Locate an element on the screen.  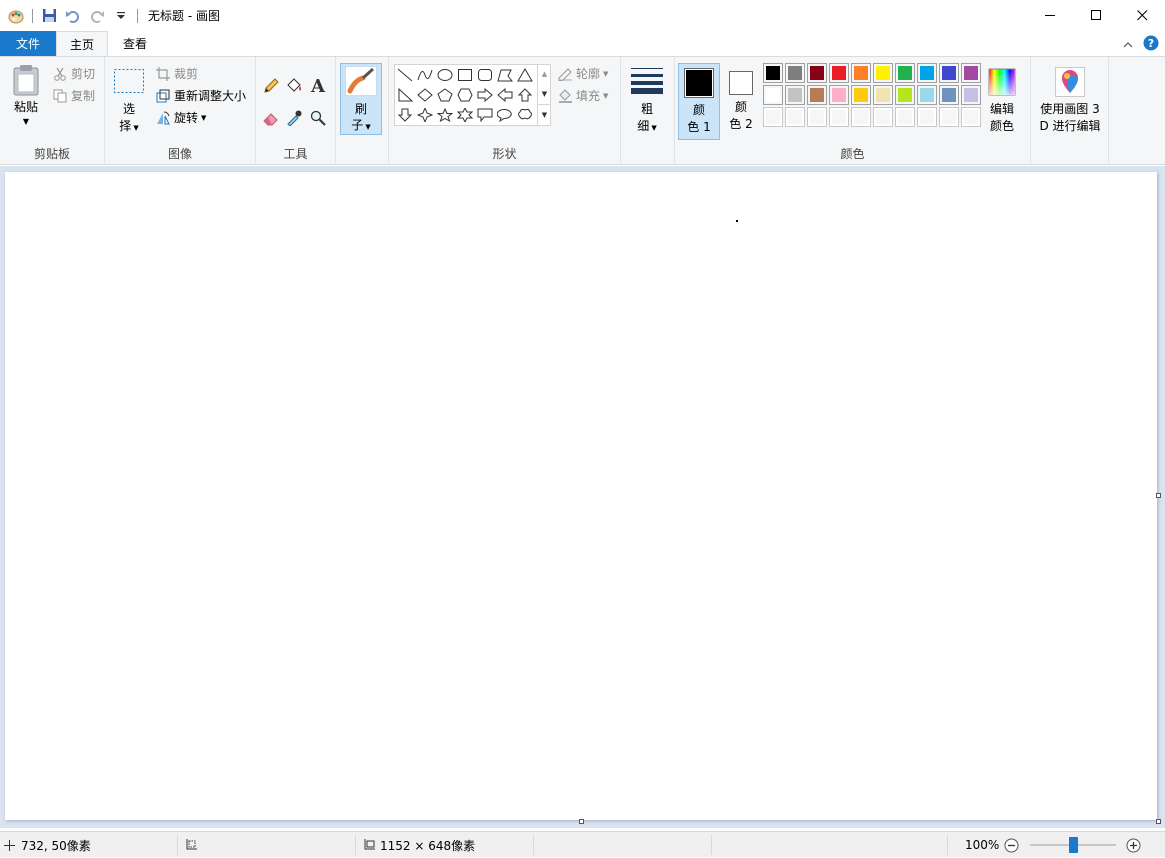
color2-button: 颜 色 2 is located at coordinates (741, 98).